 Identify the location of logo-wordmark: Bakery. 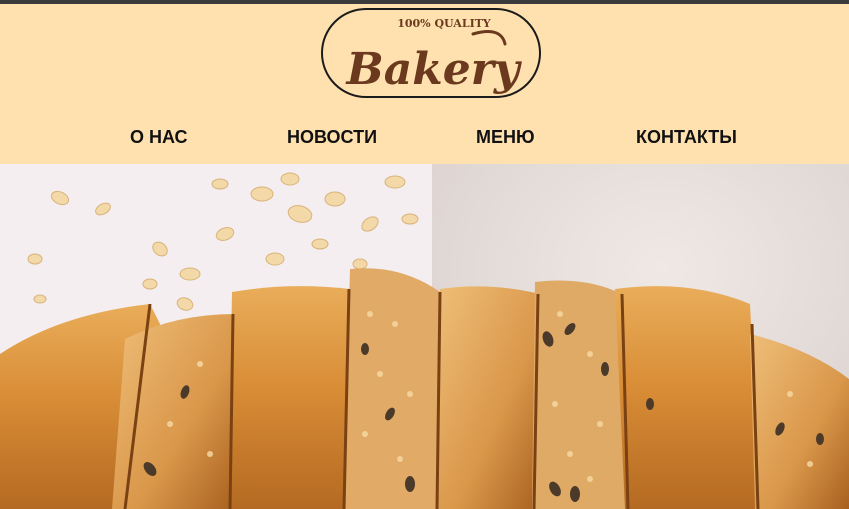
(434, 69).